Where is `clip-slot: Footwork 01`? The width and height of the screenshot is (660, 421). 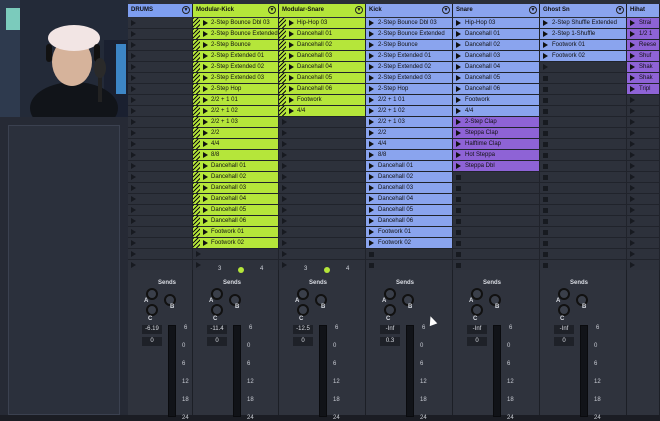 clip-slot: Footwork 01 is located at coordinates (583, 45).